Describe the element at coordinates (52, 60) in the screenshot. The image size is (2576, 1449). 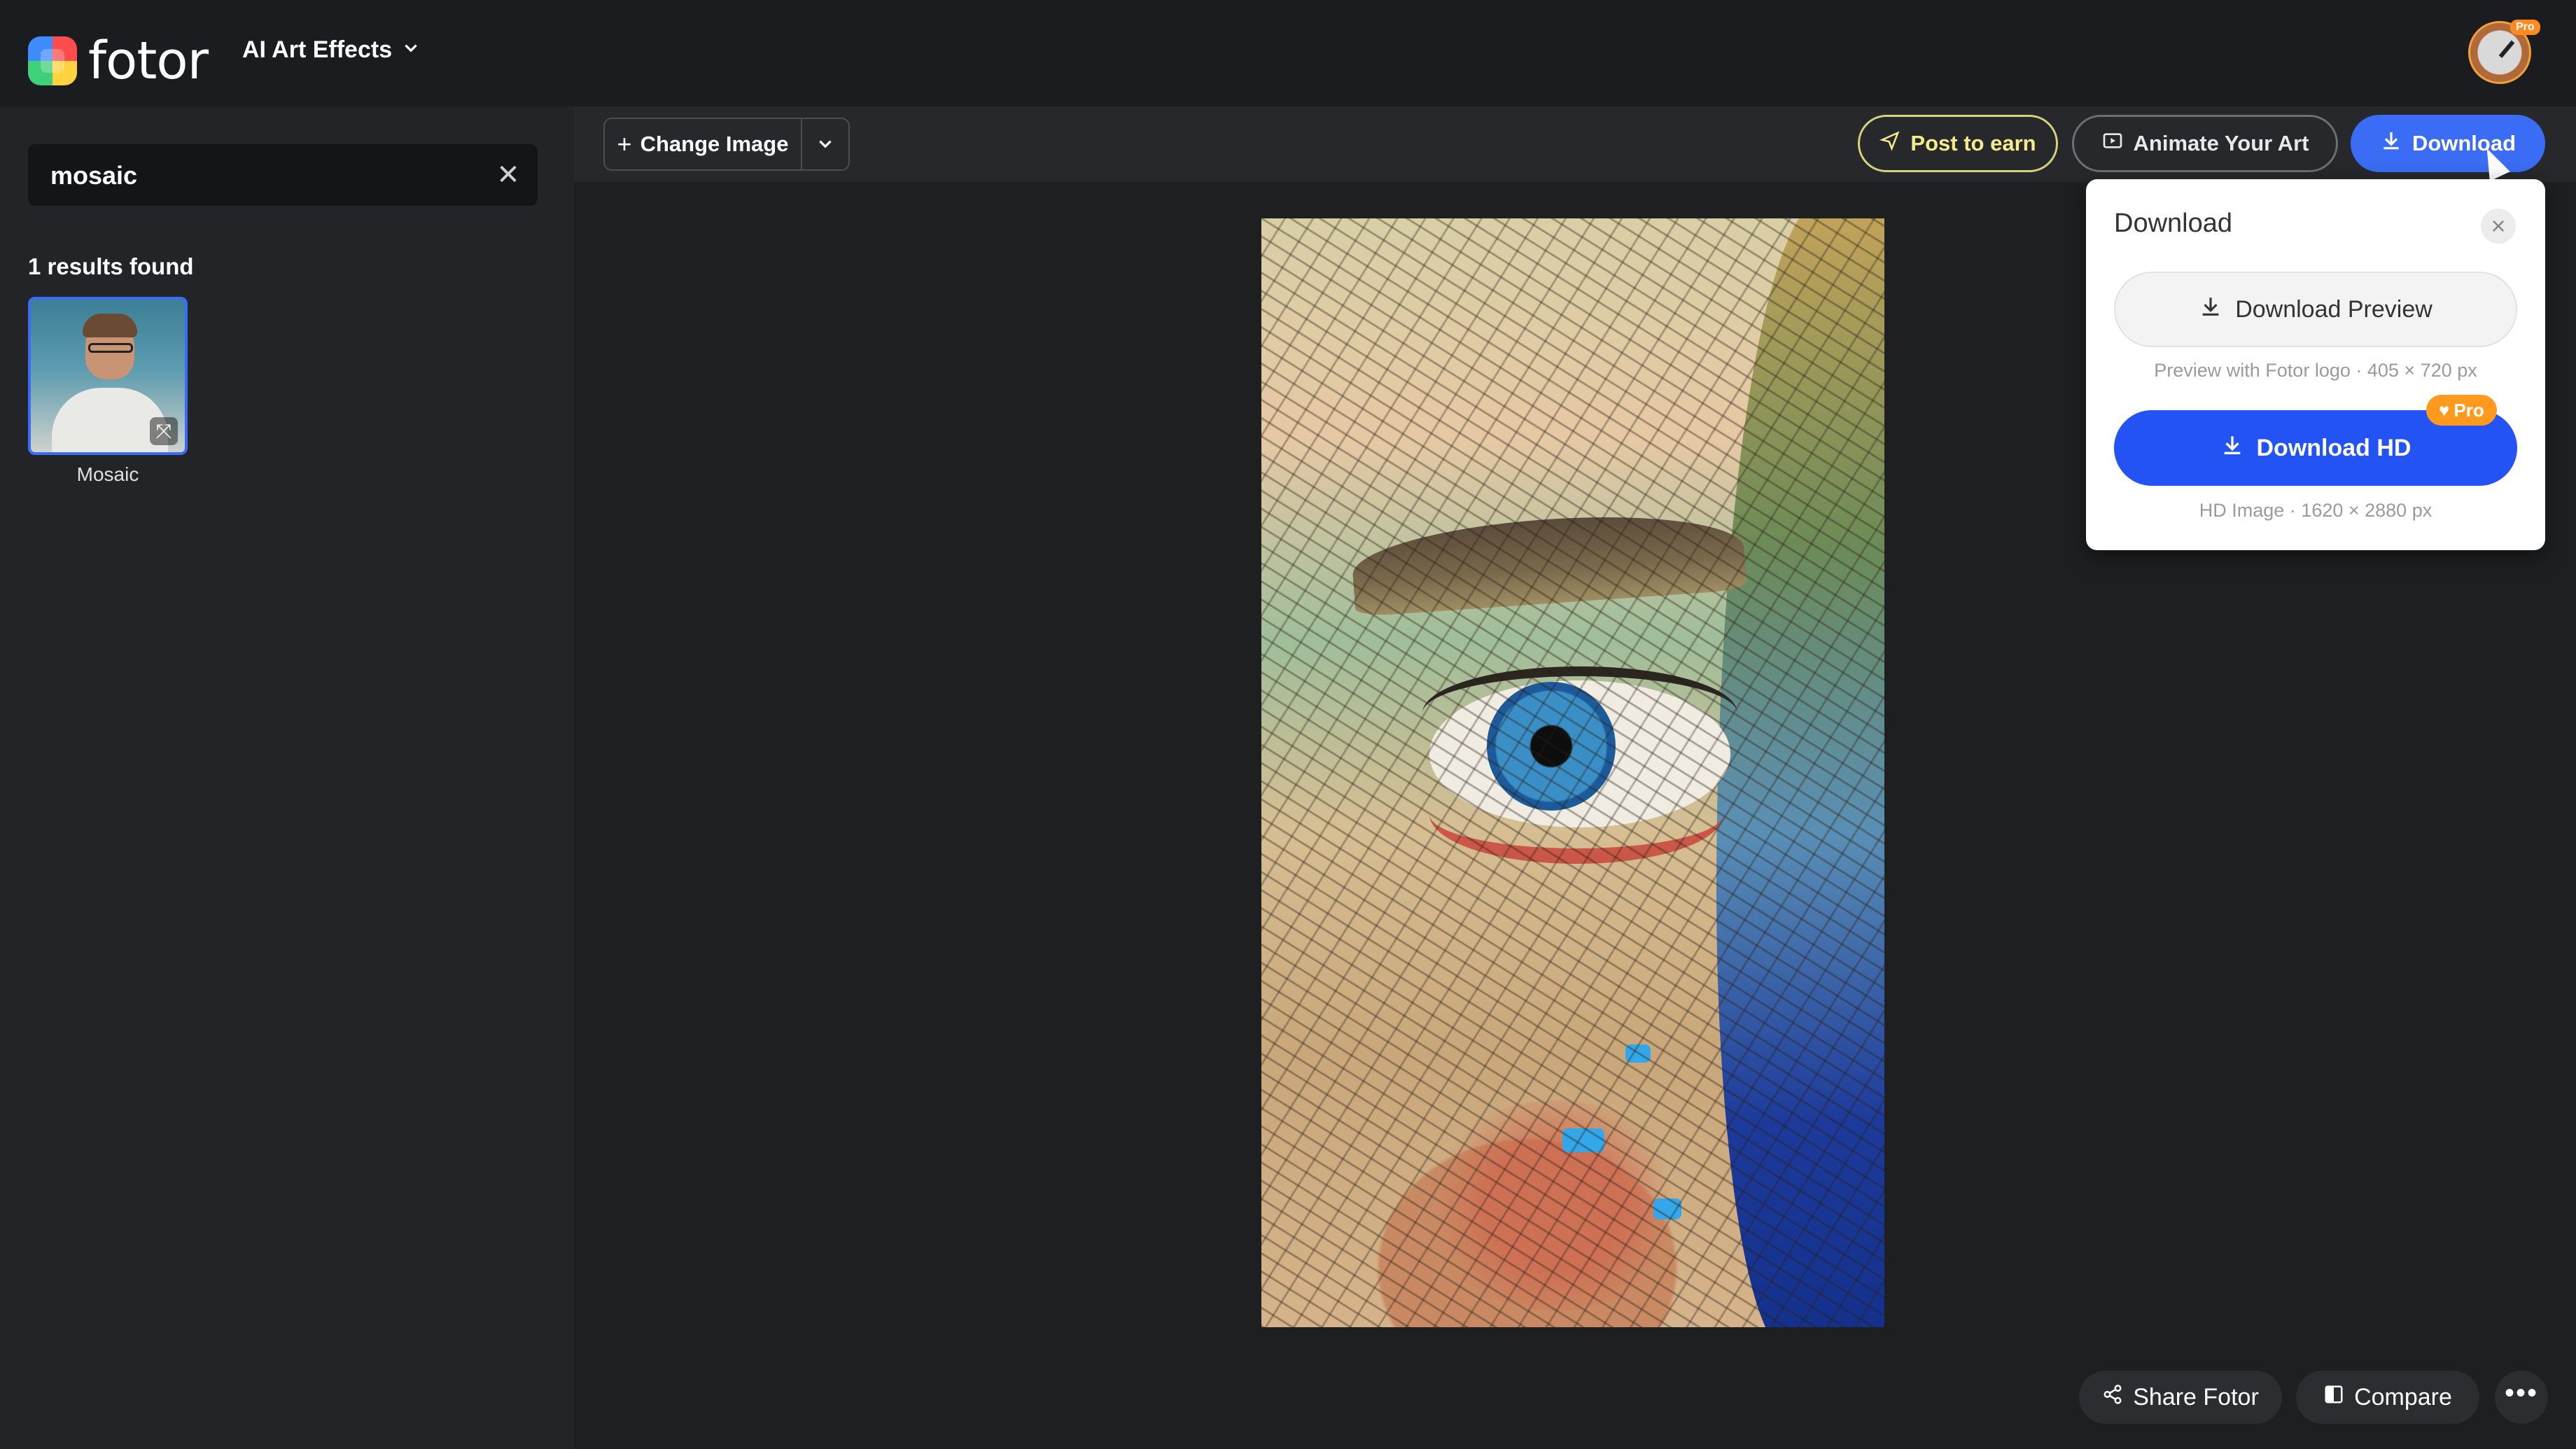
I see `fotor-logo-mark` at that location.